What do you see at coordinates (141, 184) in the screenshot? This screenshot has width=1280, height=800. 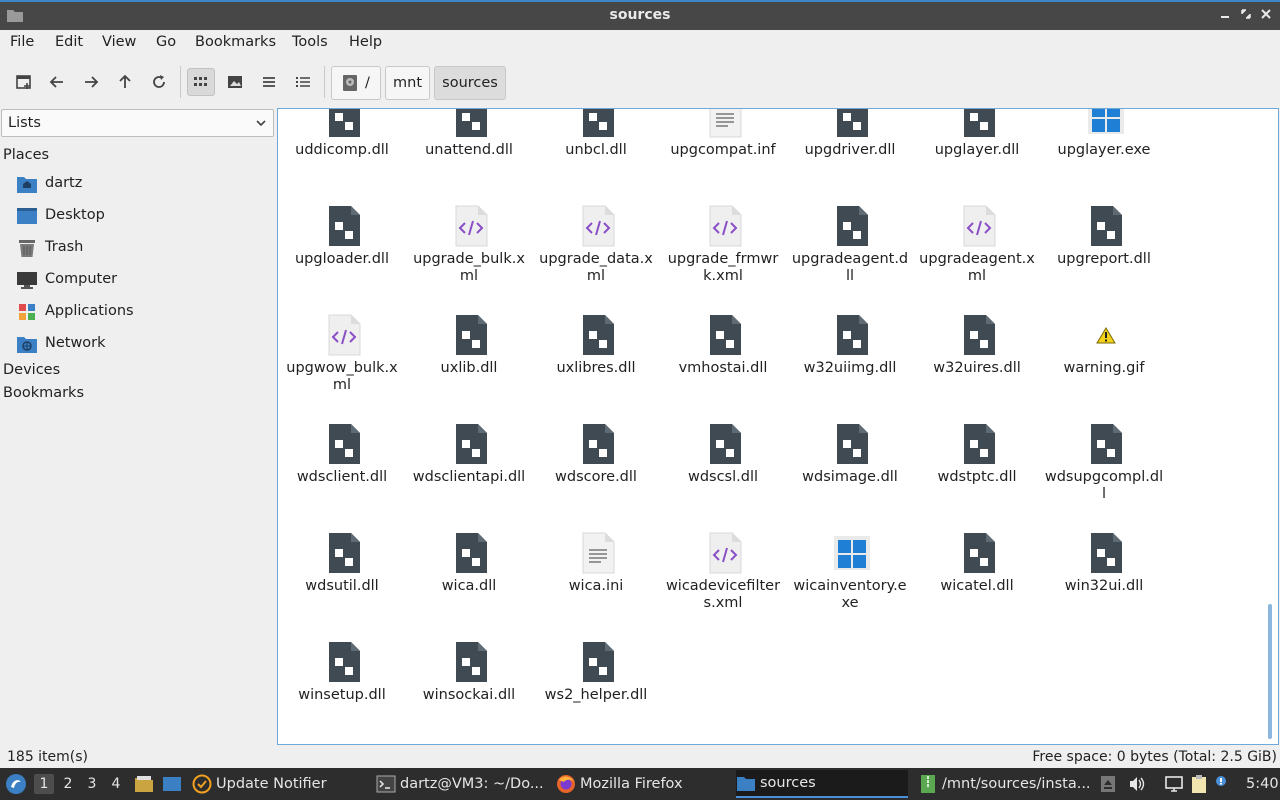 I see `sidebar-item-dartz: dartz` at bounding box center [141, 184].